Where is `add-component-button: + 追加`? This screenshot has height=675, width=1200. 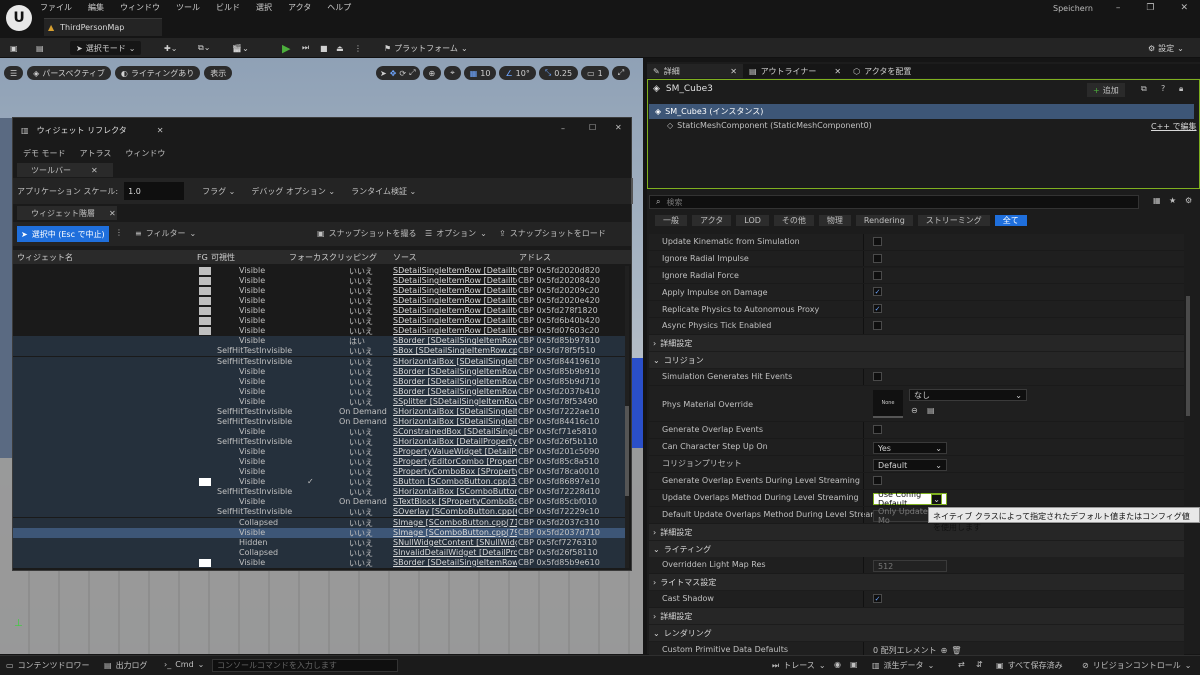 add-component-button: + 追加 is located at coordinates (1106, 90).